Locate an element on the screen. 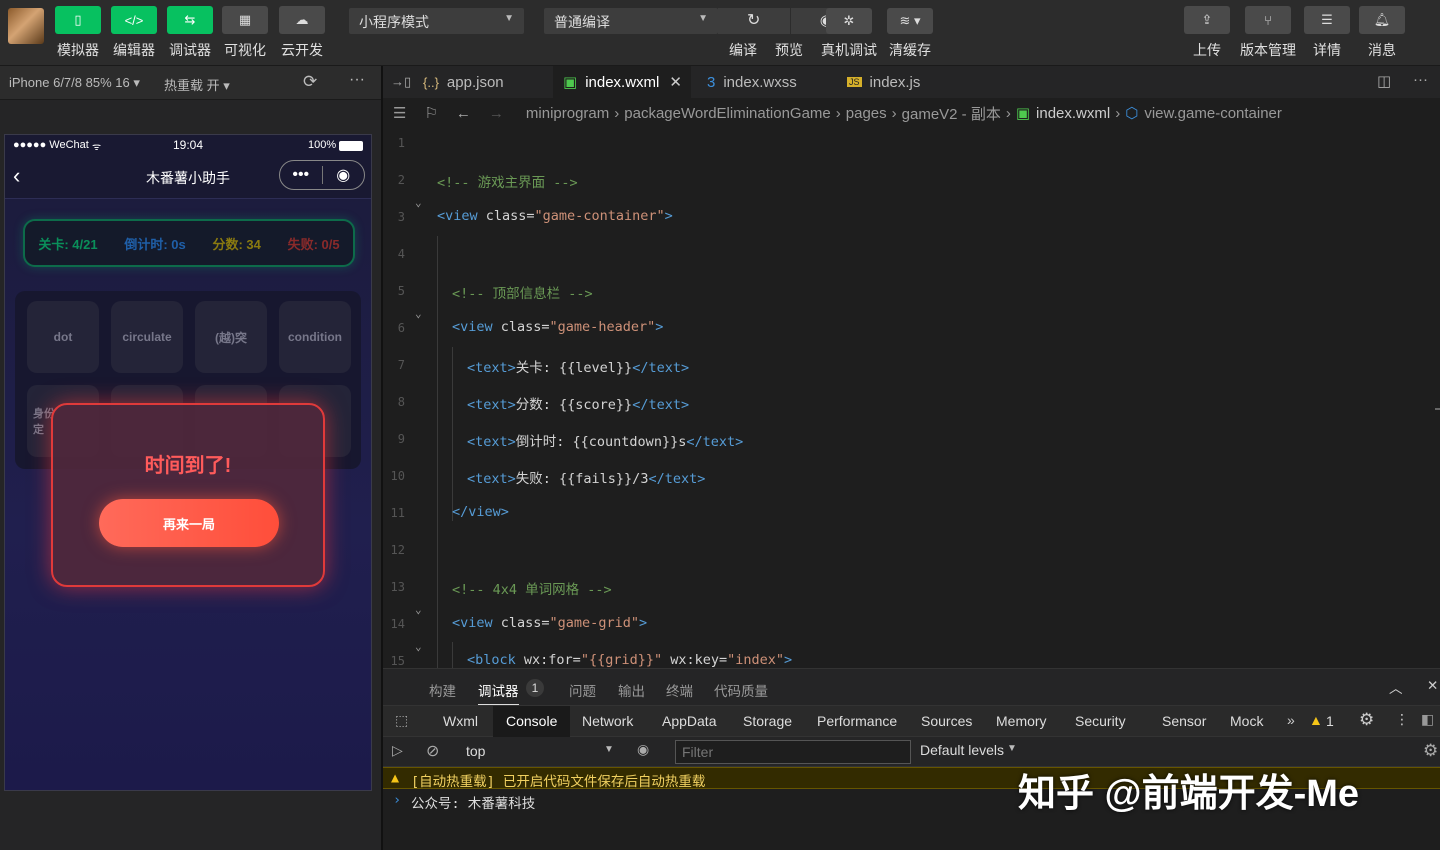 The width and height of the screenshot is (1440, 850). game-info-bar: 关卡: 4/21 倒计时: 0s 分数: 34 失败: 0/5 is located at coordinates (189, 243).